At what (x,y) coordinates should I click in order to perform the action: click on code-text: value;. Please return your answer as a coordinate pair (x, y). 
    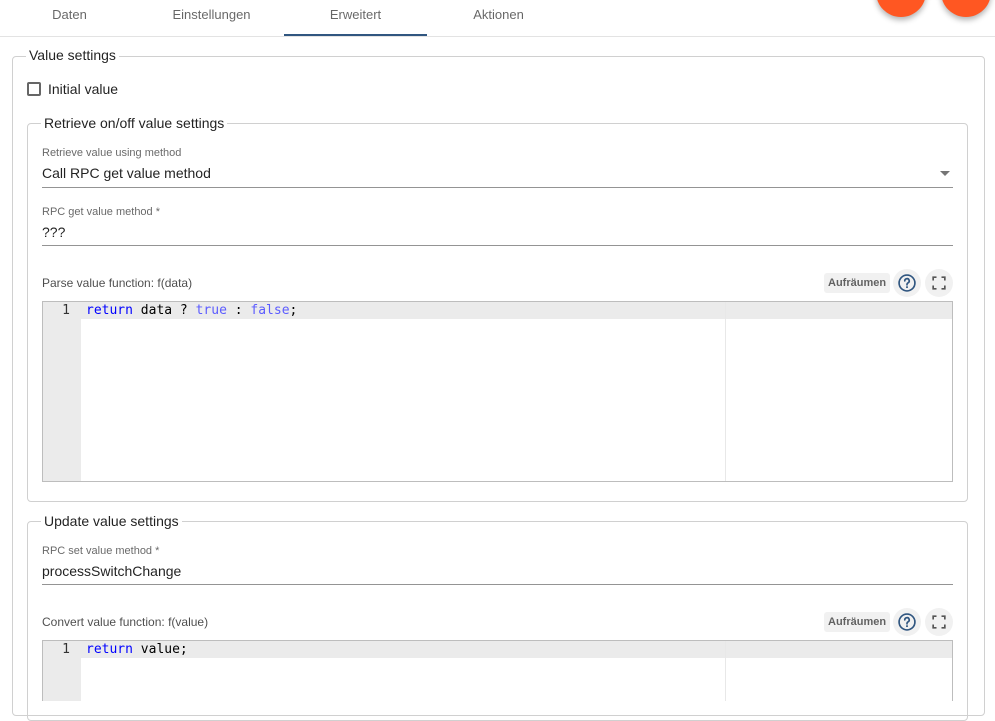
    Looking at the image, I should click on (160, 649).